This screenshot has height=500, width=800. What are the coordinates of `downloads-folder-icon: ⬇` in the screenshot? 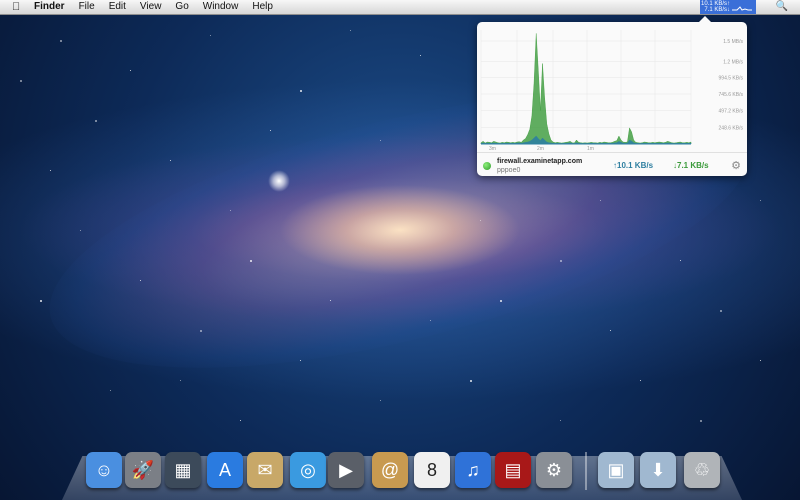 It's located at (658, 470).